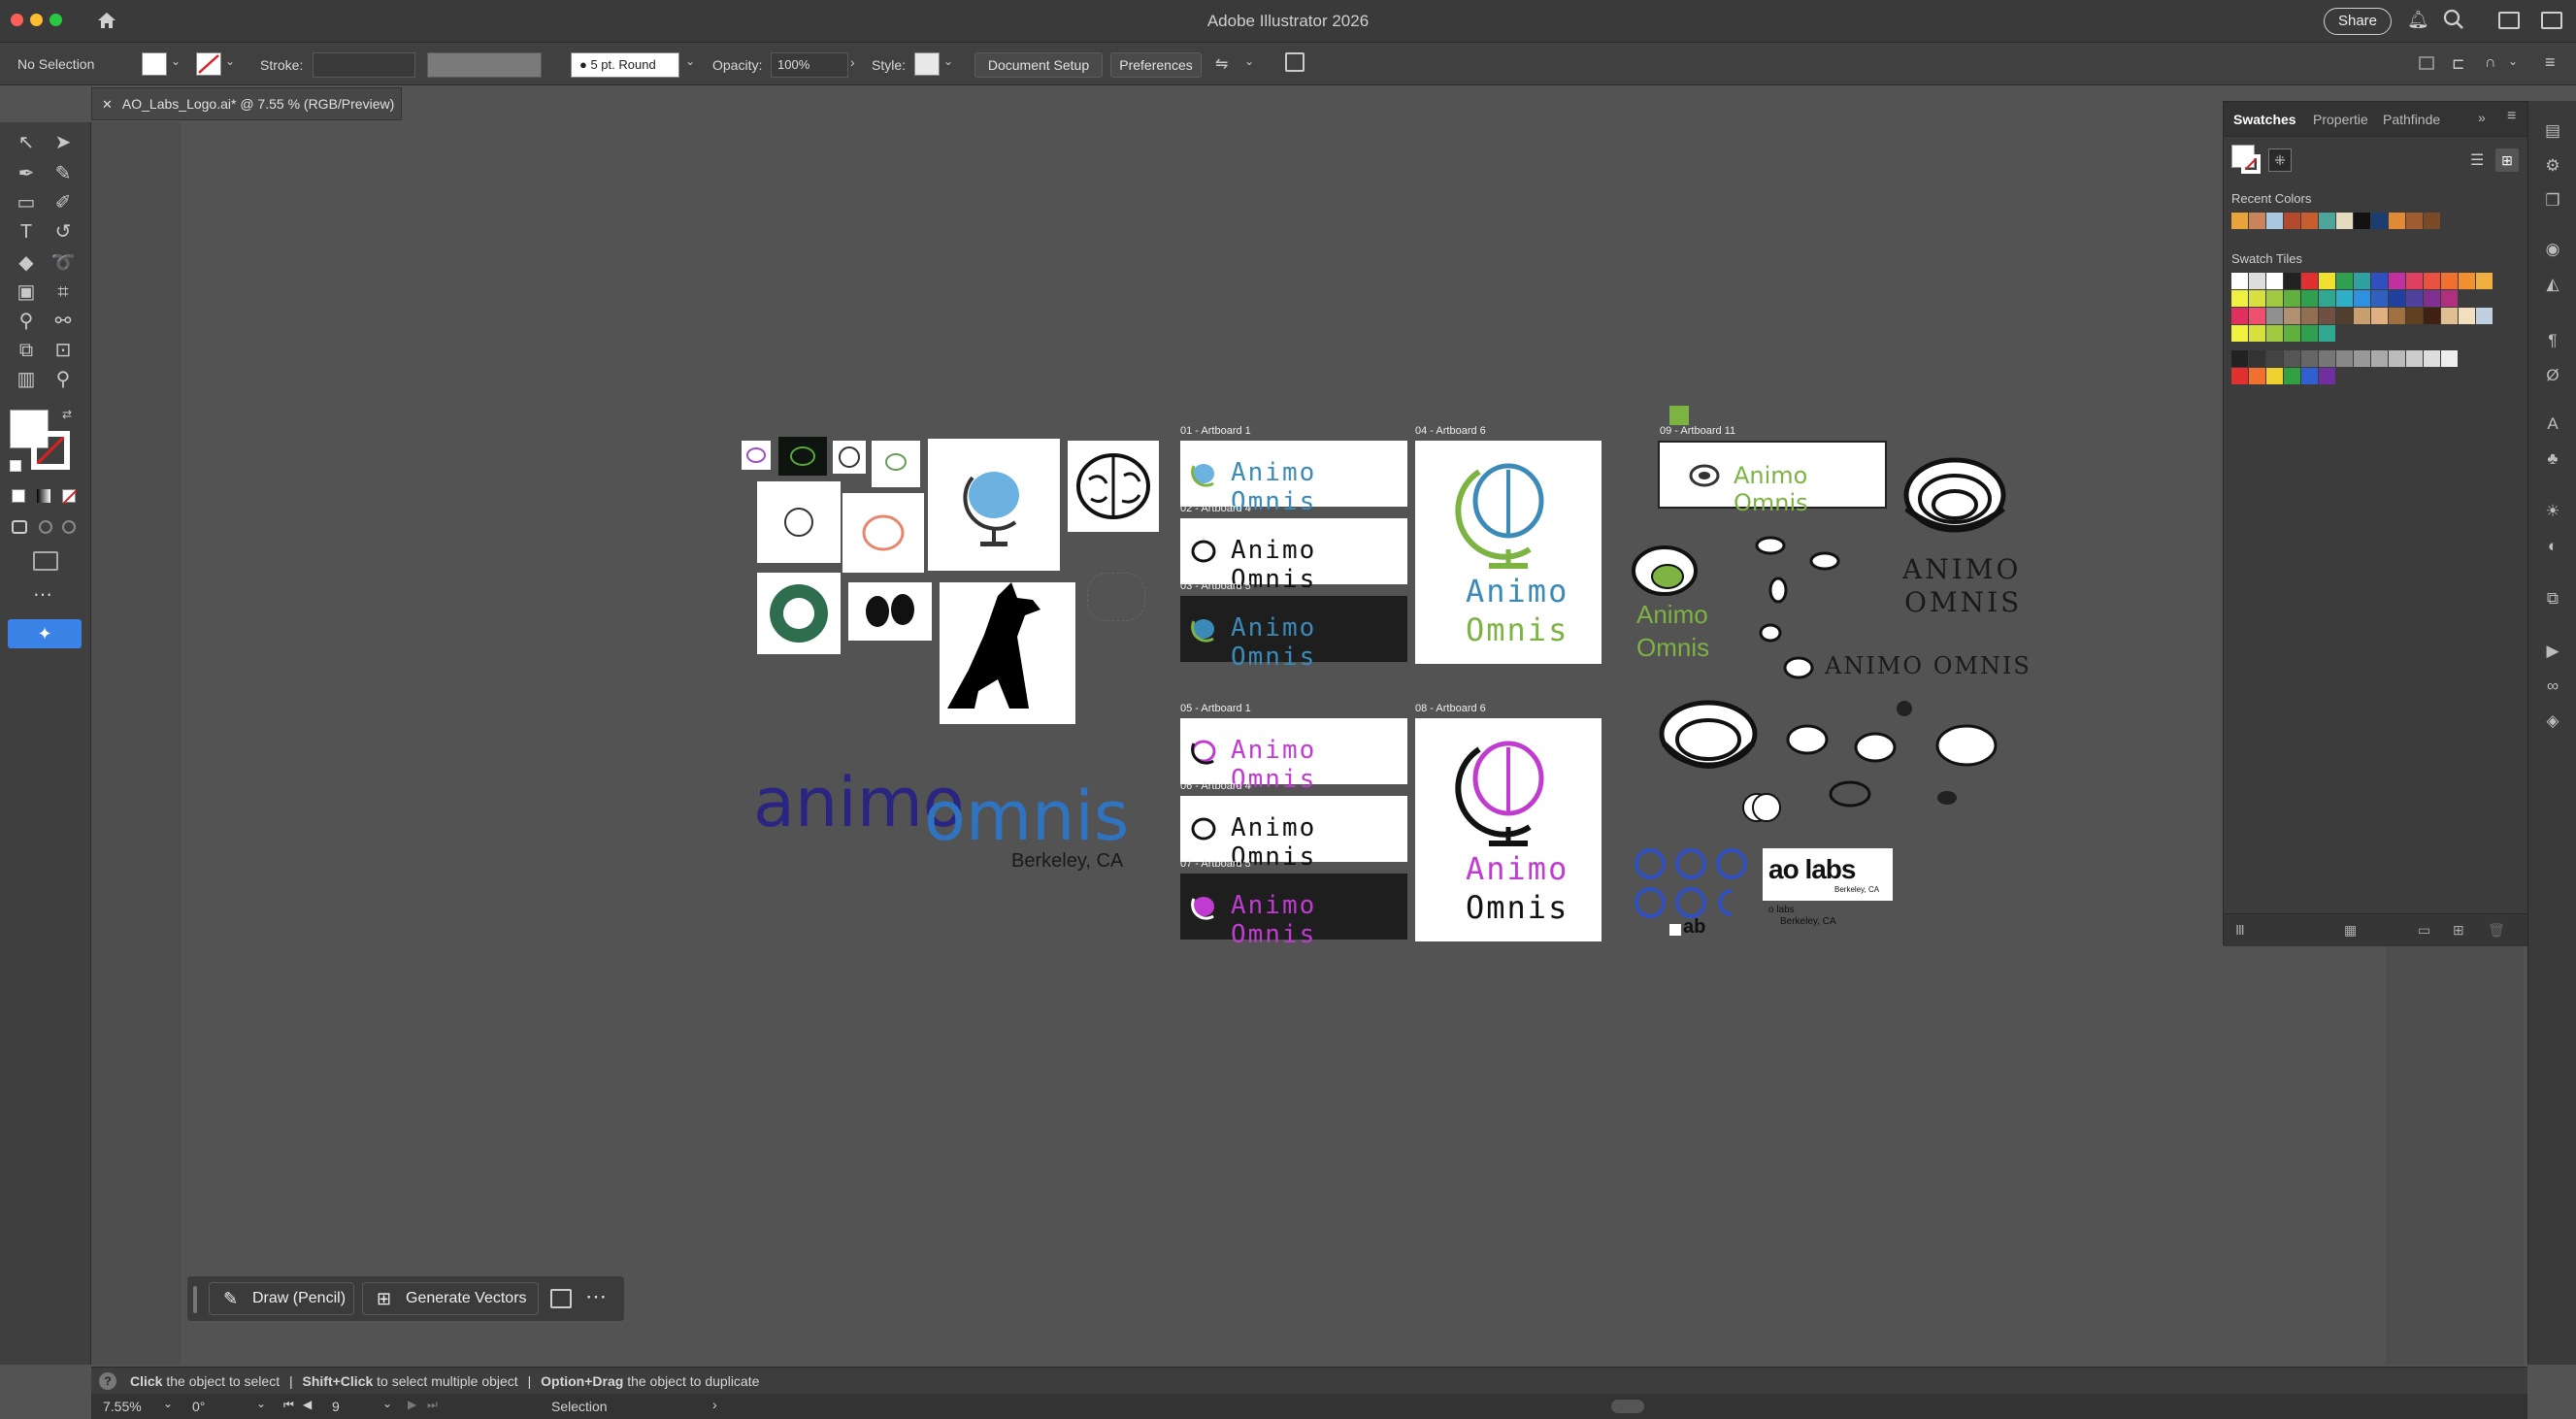 The image size is (2576, 1419). What do you see at coordinates (26, 173) in the screenshot?
I see `pen-tool-icon: ✒` at bounding box center [26, 173].